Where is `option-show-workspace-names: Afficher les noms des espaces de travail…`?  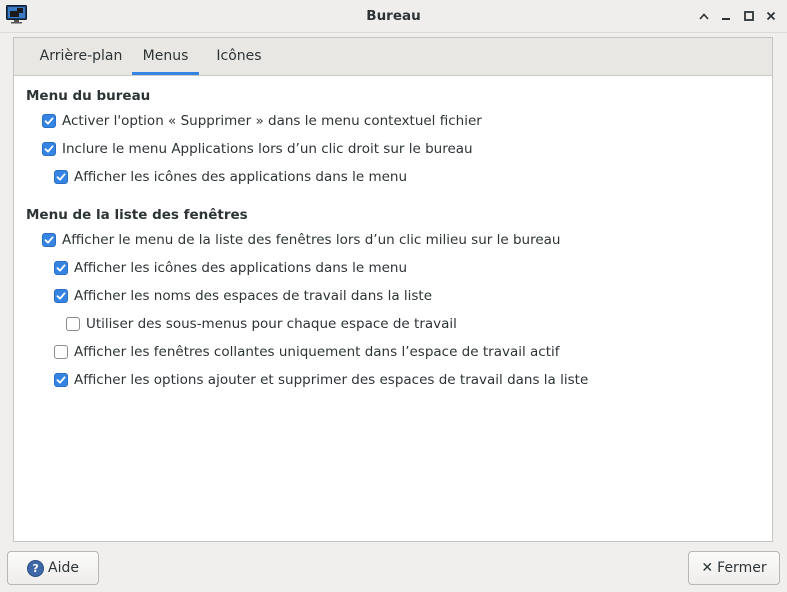
option-show-workspace-names: Afficher les noms des espaces de travail… is located at coordinates (243, 296).